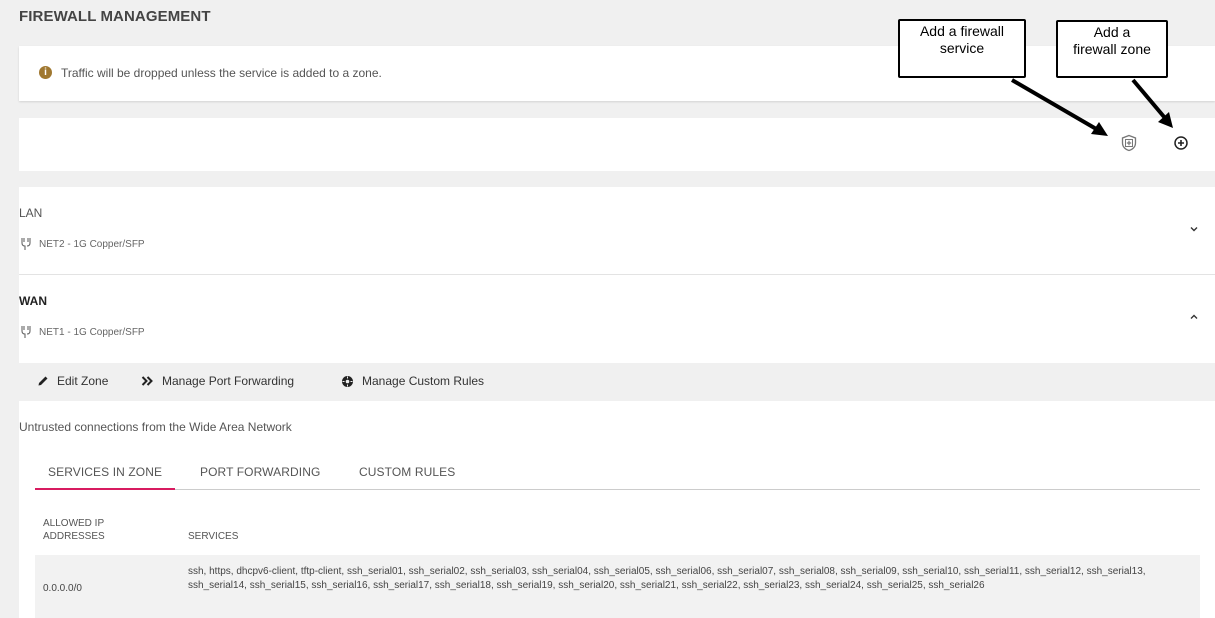  I want to click on callout-line: Add a firewall, so click(962, 31).